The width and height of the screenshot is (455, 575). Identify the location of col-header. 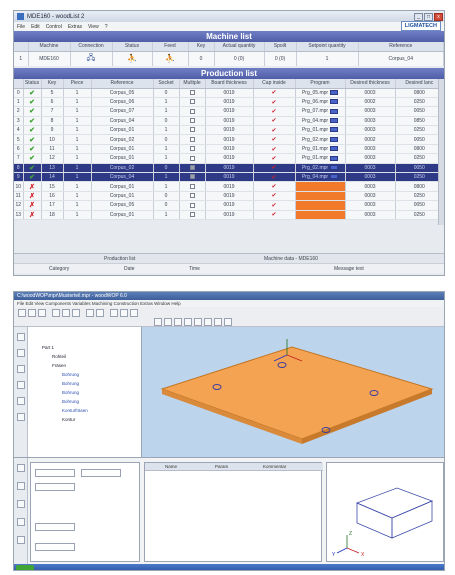
(21, 47).